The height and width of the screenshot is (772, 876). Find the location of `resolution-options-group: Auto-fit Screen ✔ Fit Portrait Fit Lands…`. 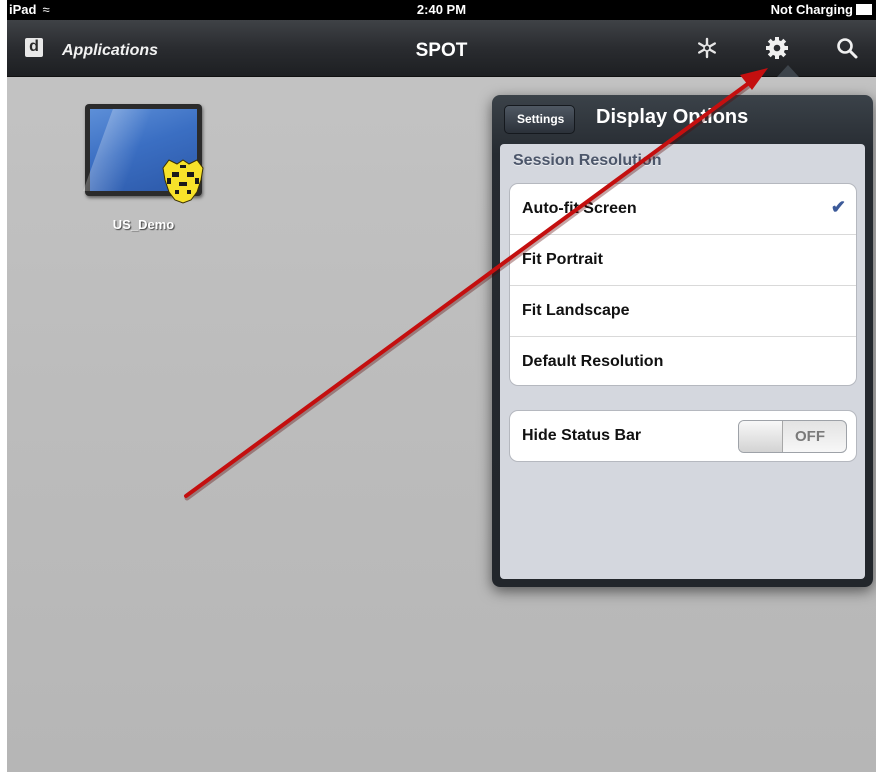

resolution-options-group: Auto-fit Screen ✔ Fit Portrait Fit Lands… is located at coordinates (683, 284).